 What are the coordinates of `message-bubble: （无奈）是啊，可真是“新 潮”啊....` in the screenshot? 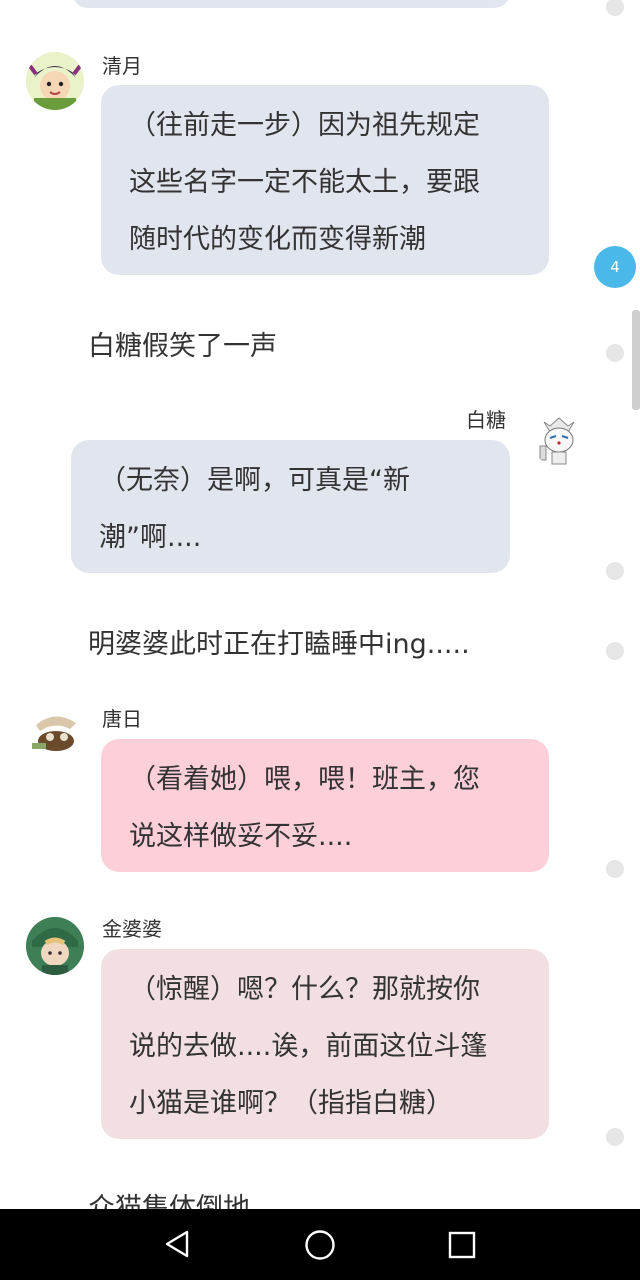 It's located at (290, 506).